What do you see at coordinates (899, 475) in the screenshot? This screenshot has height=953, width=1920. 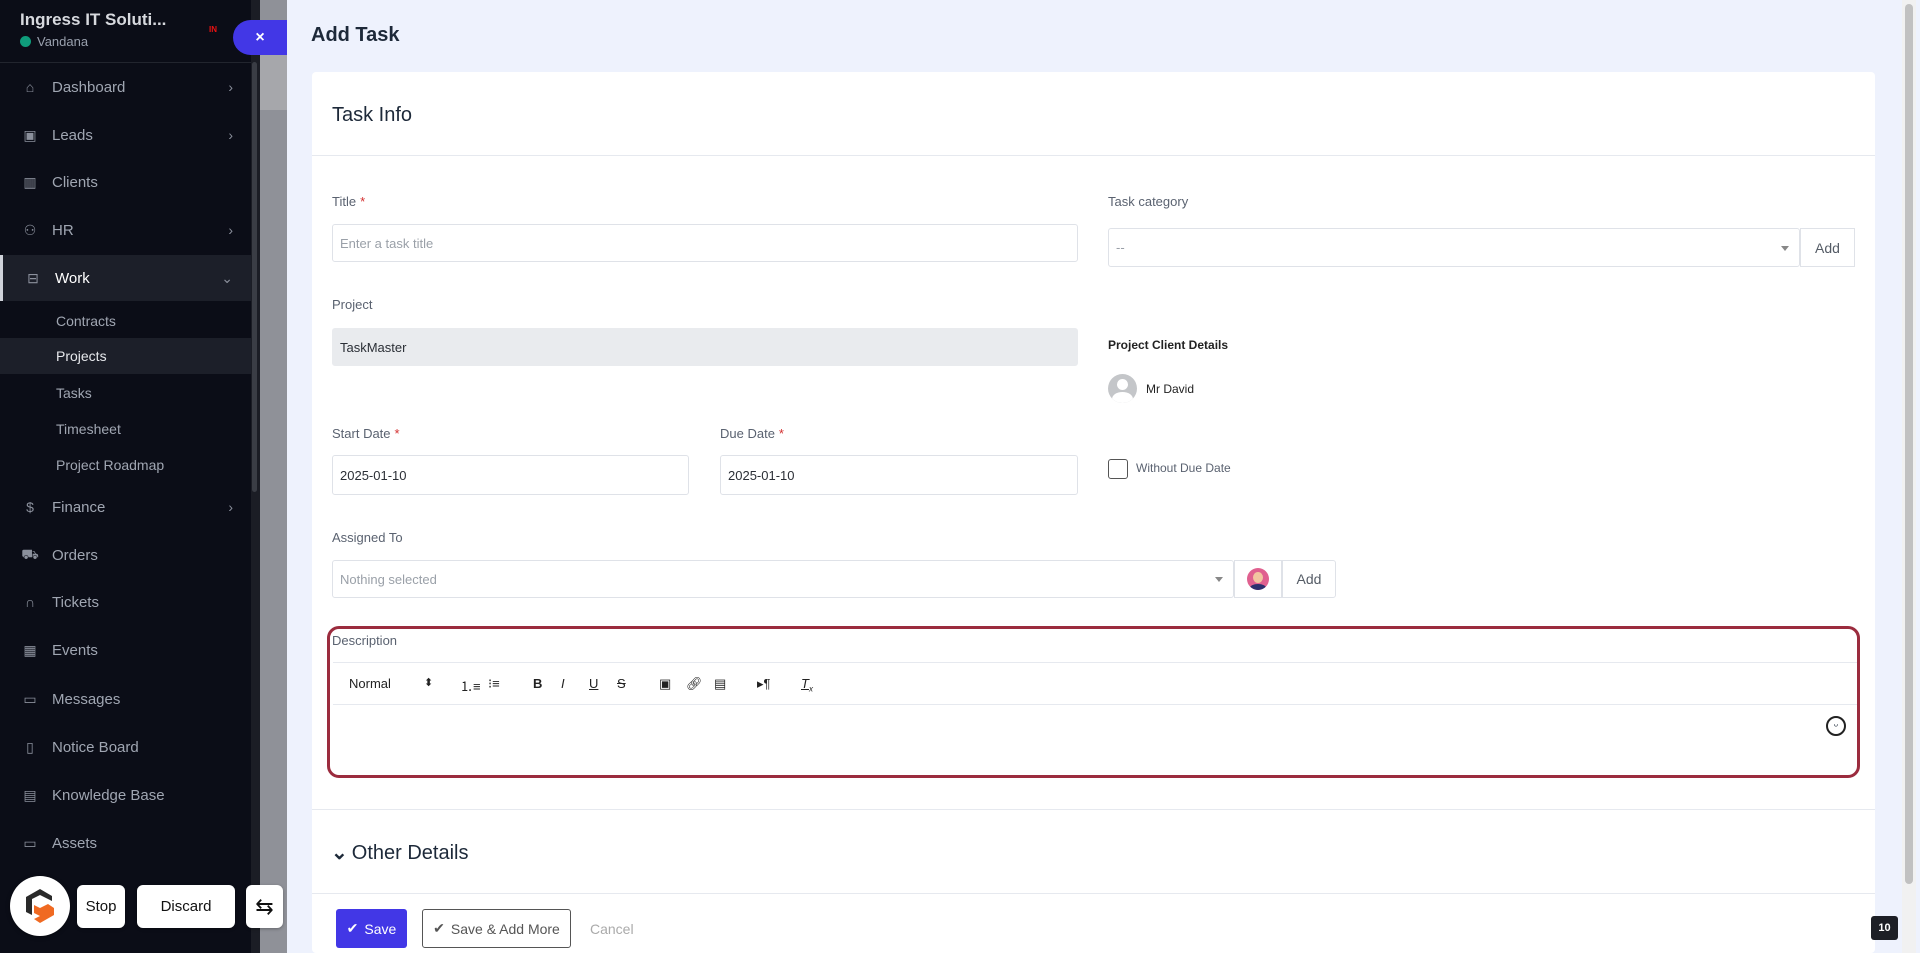 I see `due-date-input: 2025-01-10` at bounding box center [899, 475].